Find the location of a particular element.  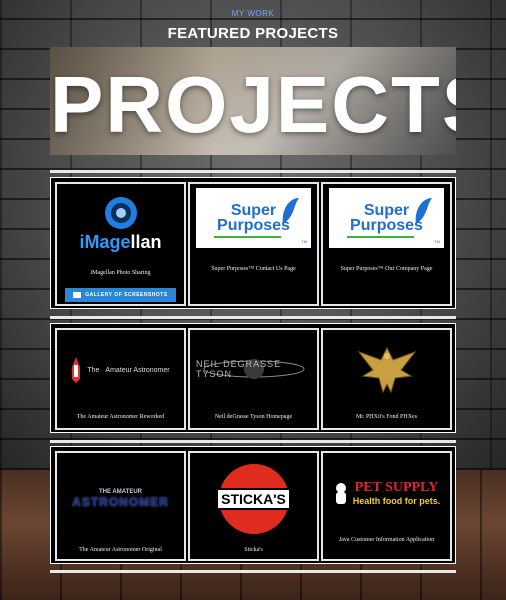

project-caption: Sticka's is located at coordinates (253, 550).